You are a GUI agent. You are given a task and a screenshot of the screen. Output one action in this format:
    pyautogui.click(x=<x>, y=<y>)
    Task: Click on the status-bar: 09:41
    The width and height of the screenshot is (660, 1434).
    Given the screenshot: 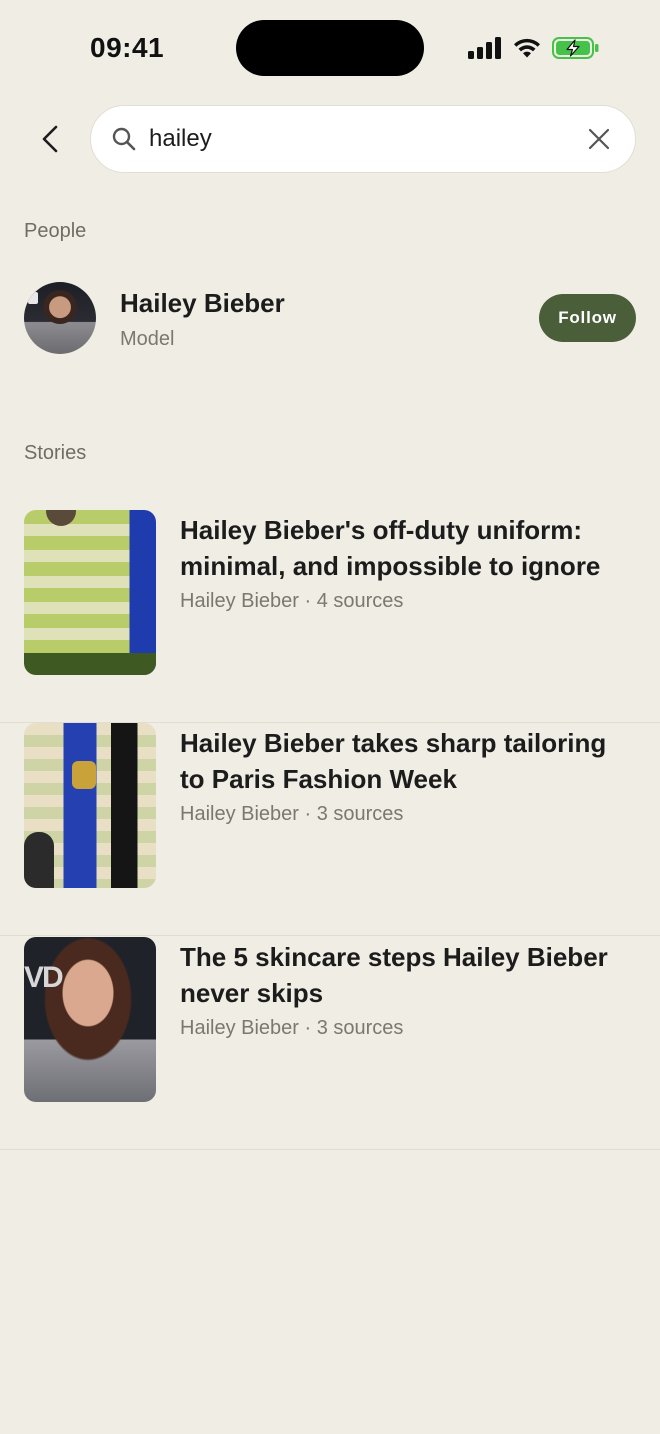 What is the action you would take?
    pyautogui.click(x=330, y=48)
    